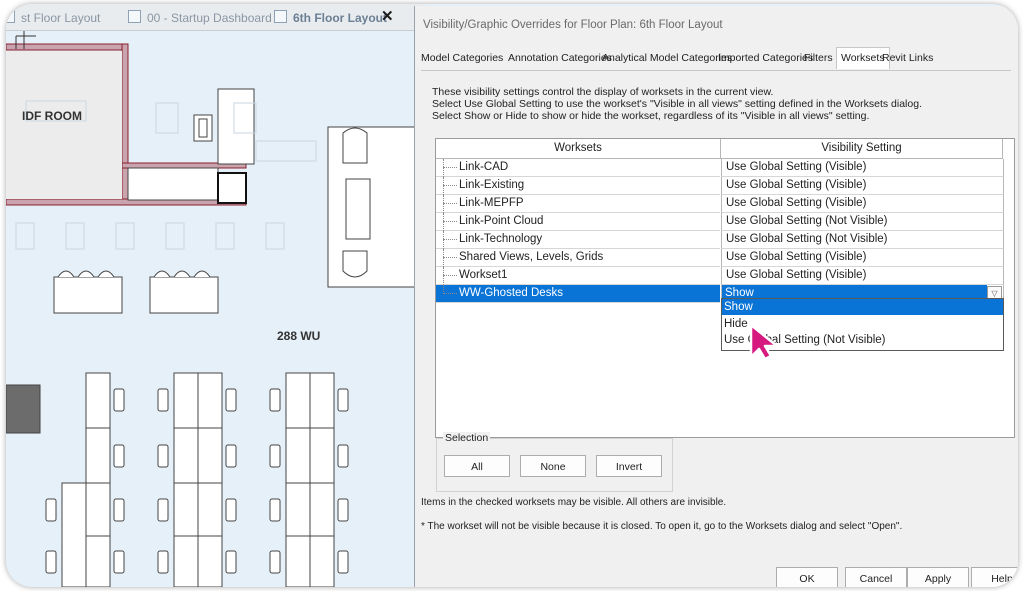  Describe the element at coordinates (462, 58) in the screenshot. I see `tab-model-categories: Model Categories` at that location.